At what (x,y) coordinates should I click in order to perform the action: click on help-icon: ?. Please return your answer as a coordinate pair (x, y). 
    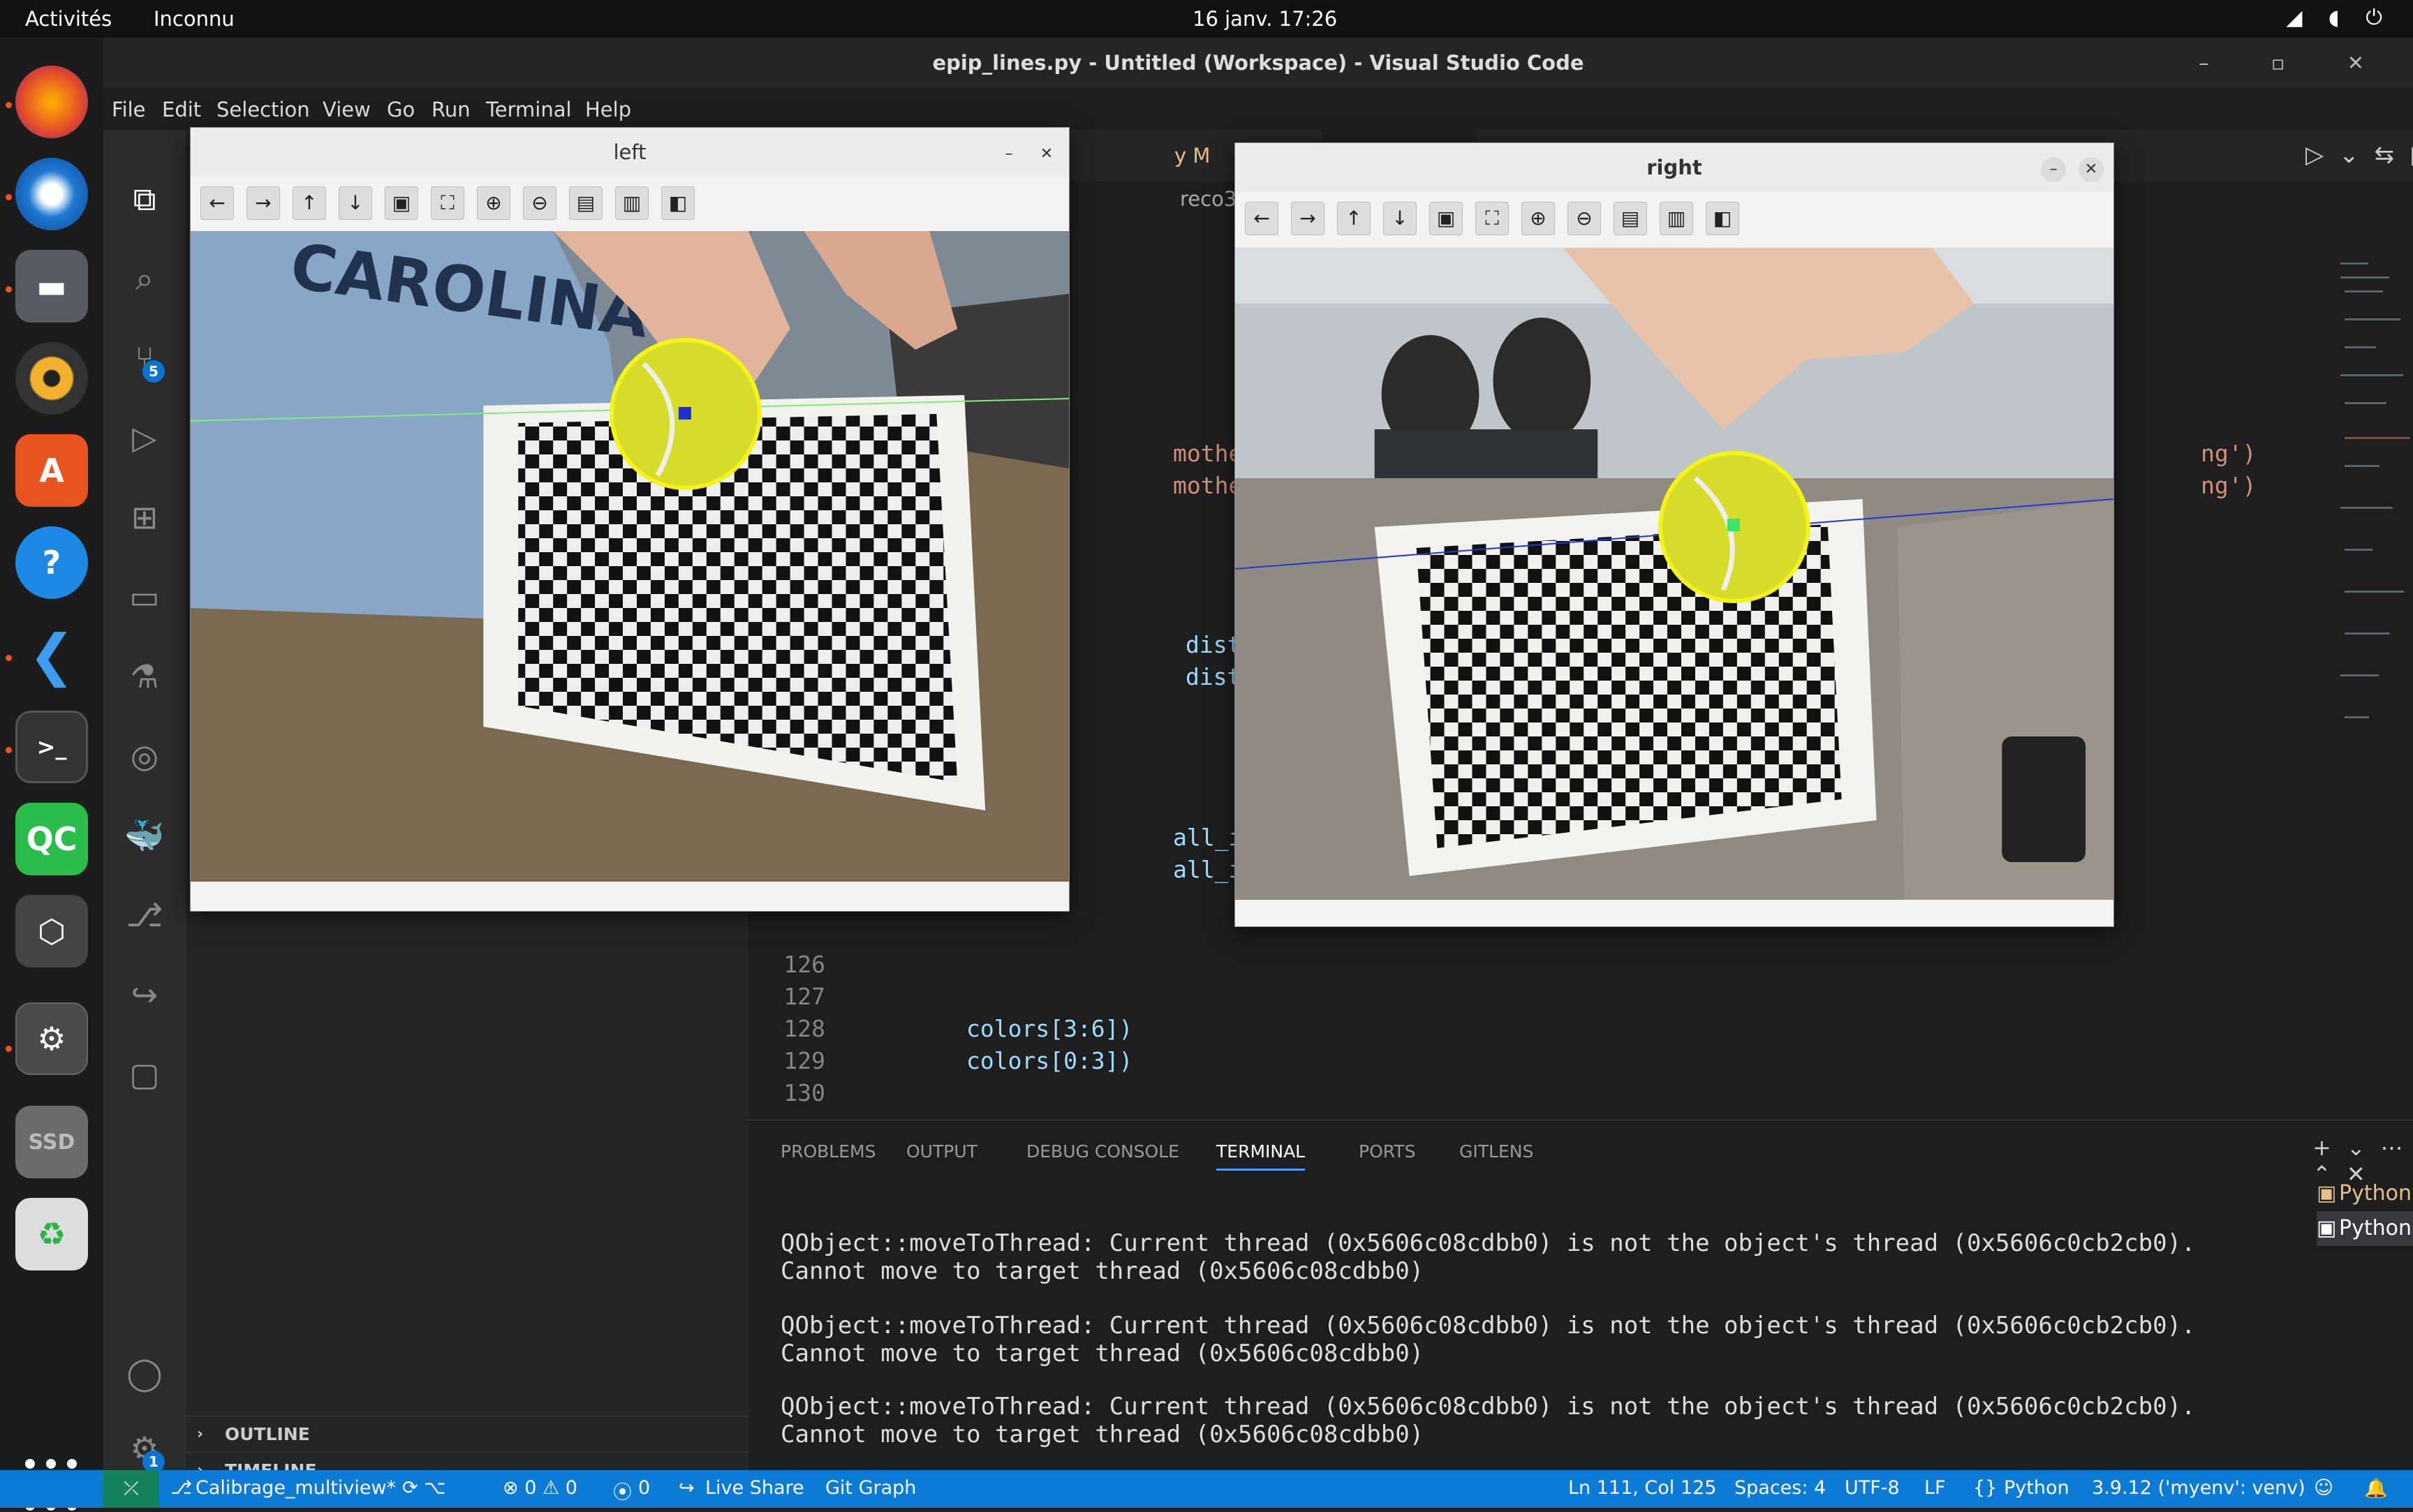
    Looking at the image, I should click on (51, 562).